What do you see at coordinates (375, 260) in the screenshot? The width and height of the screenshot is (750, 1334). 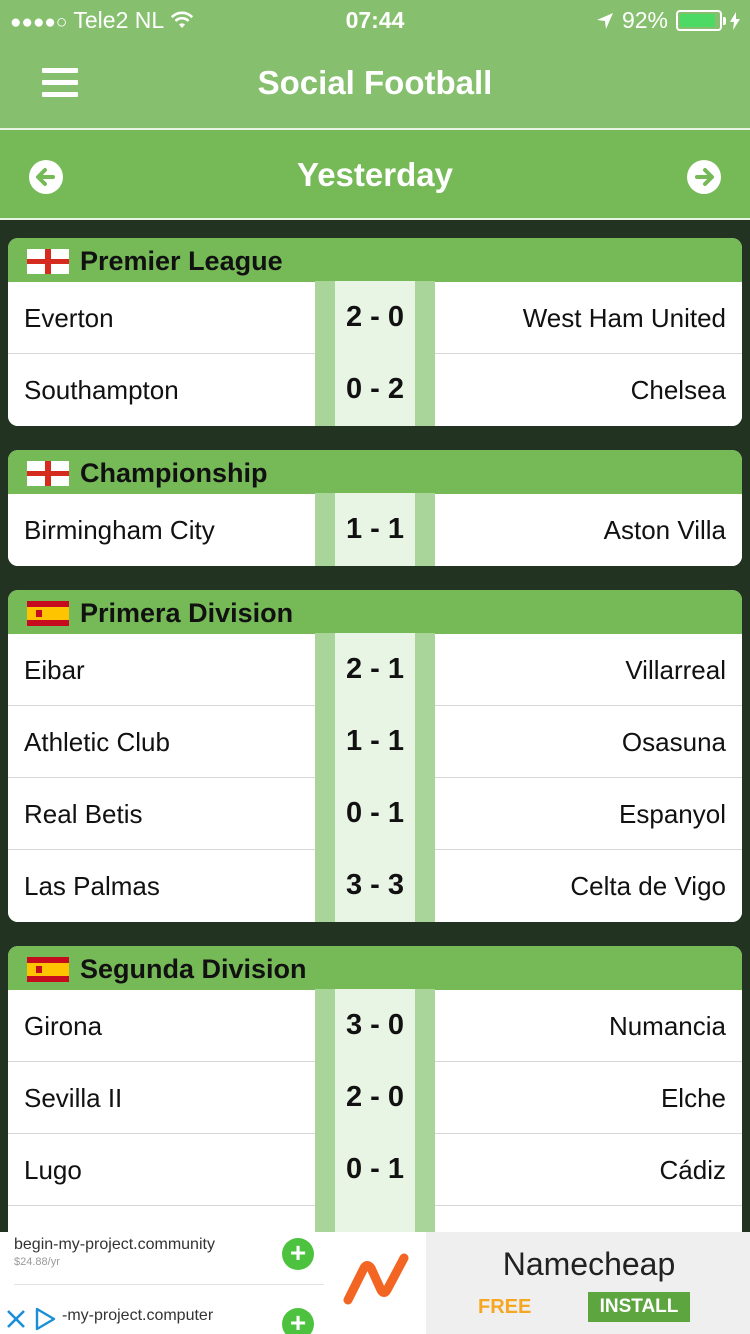 I see `league-header: Premier League` at bounding box center [375, 260].